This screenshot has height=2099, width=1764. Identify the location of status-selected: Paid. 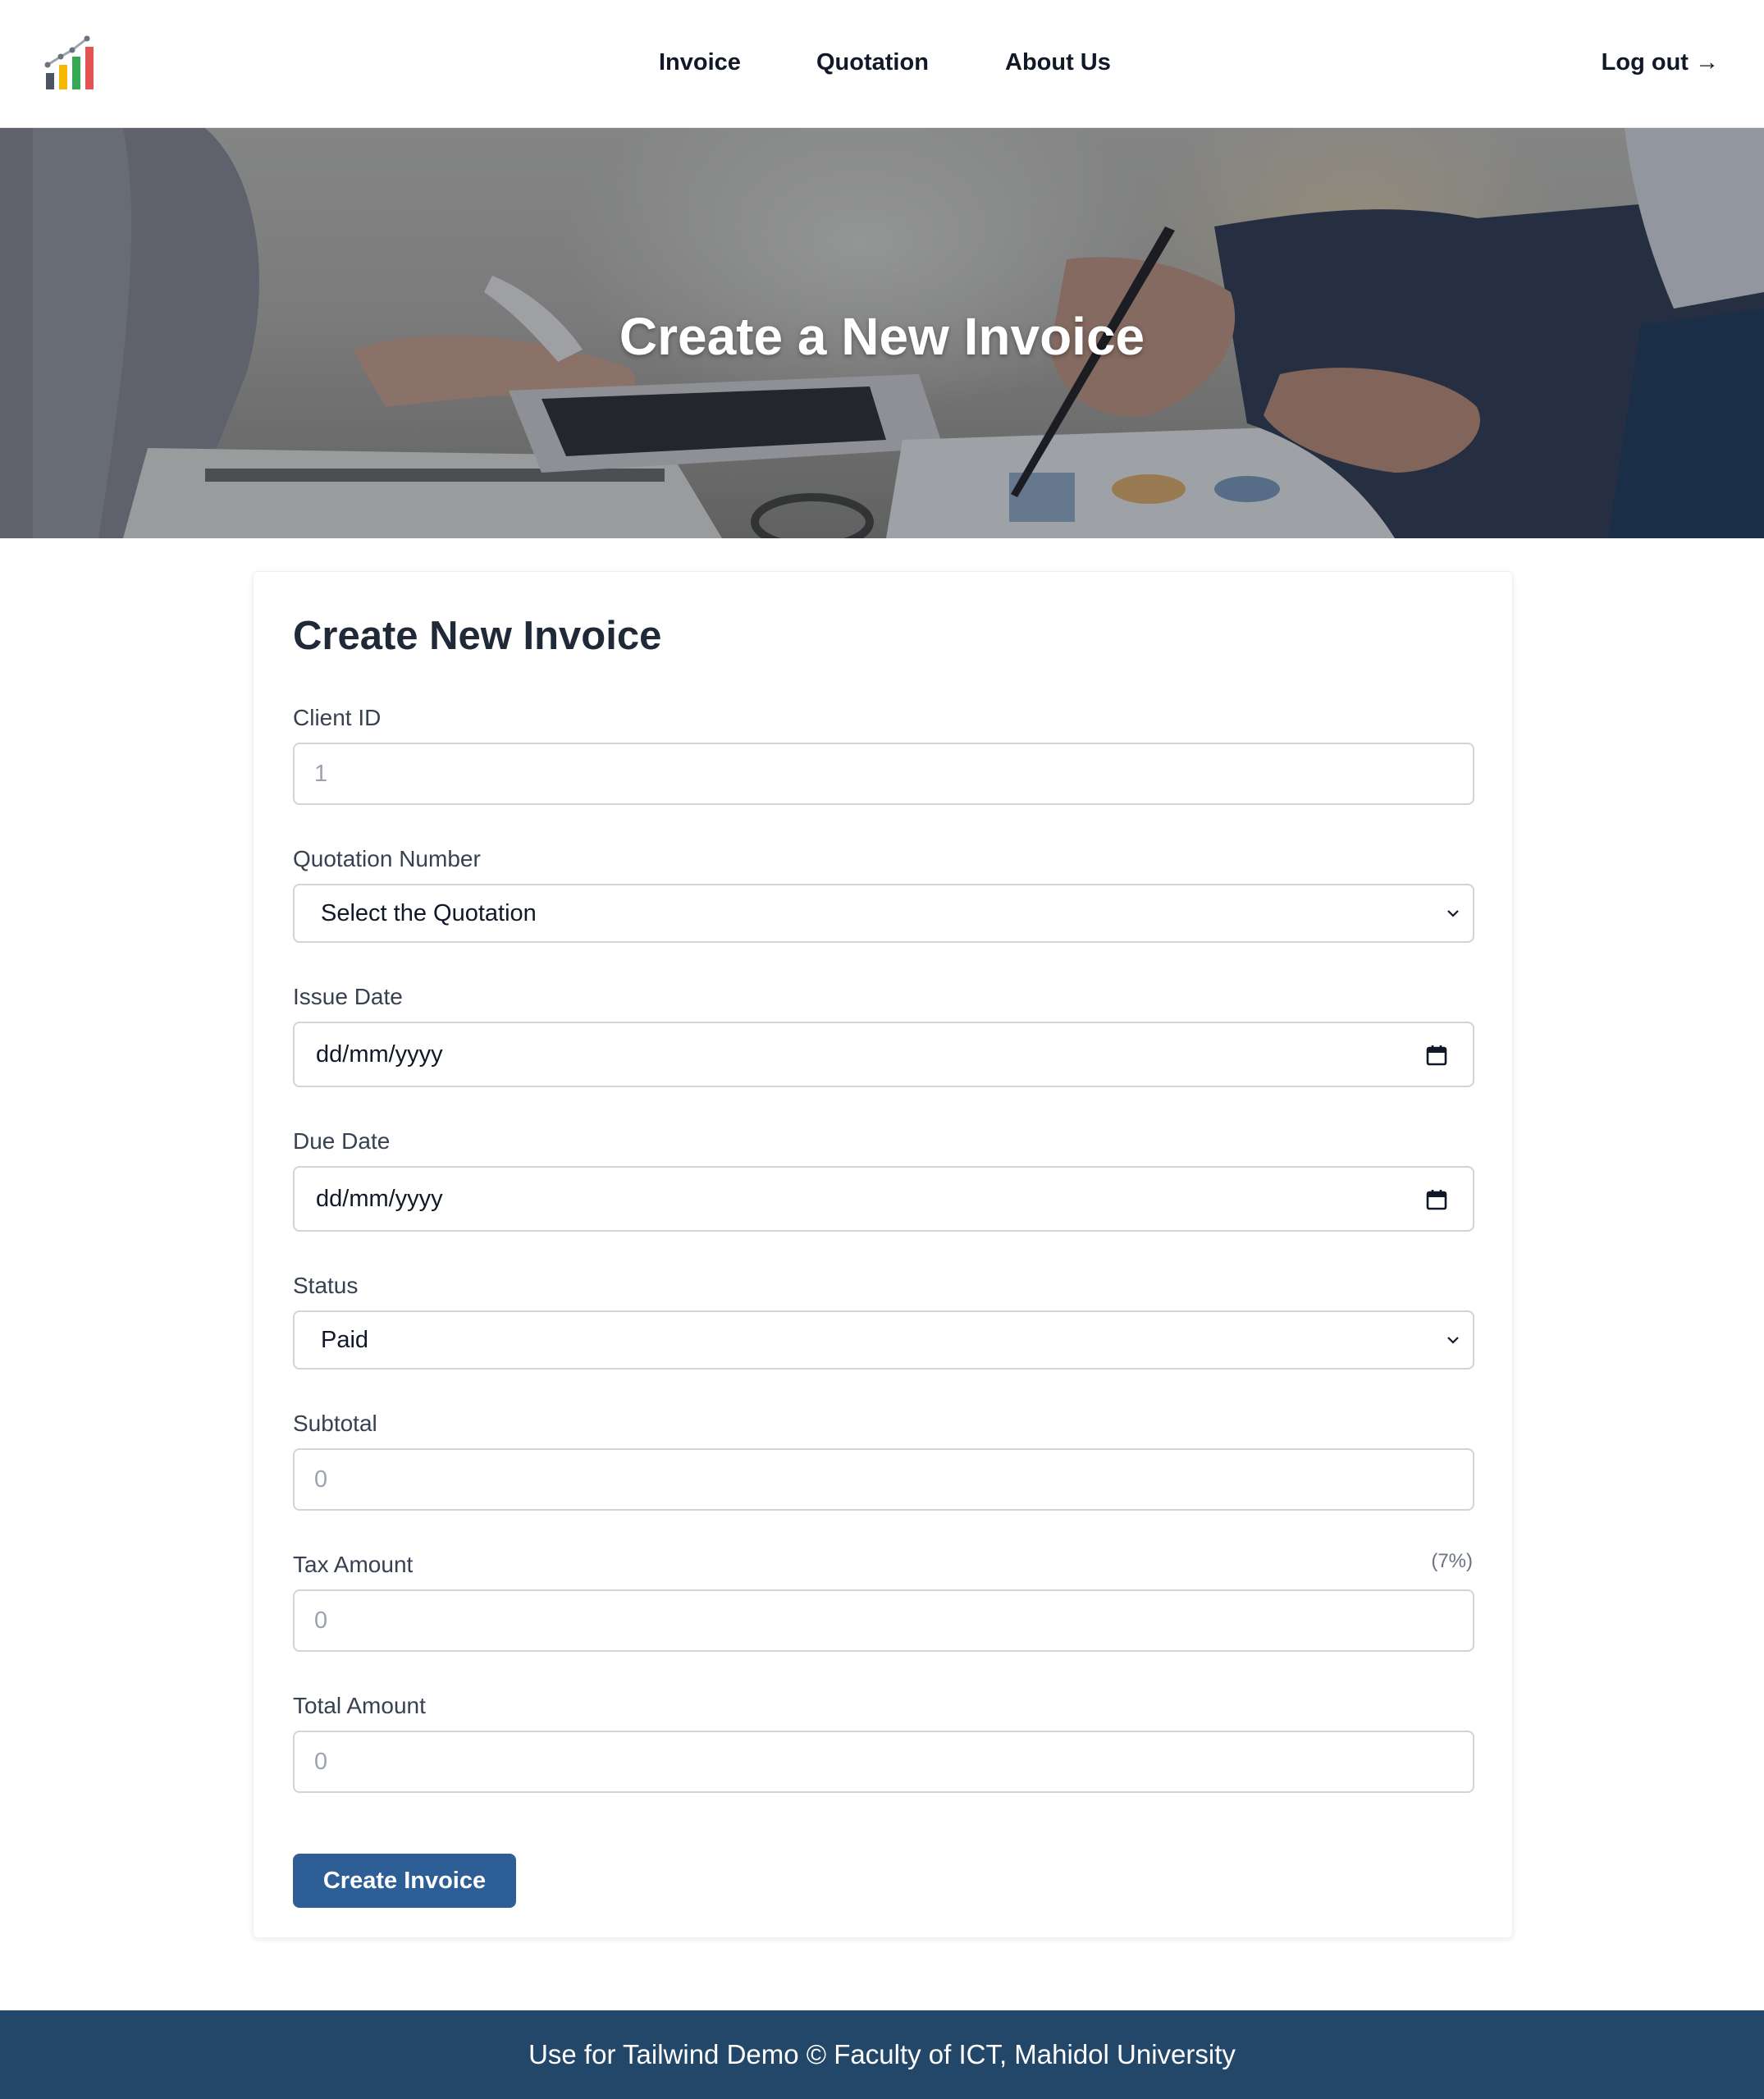
(345, 1340).